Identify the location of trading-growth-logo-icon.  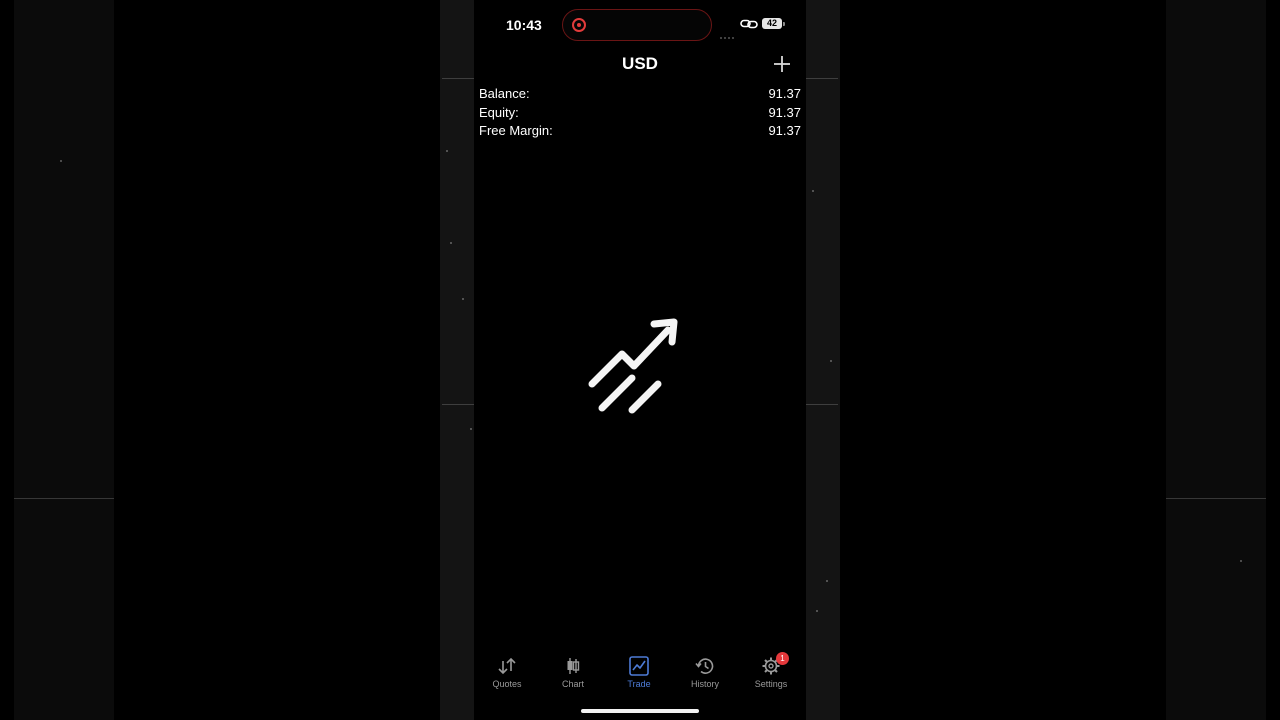
(633, 366).